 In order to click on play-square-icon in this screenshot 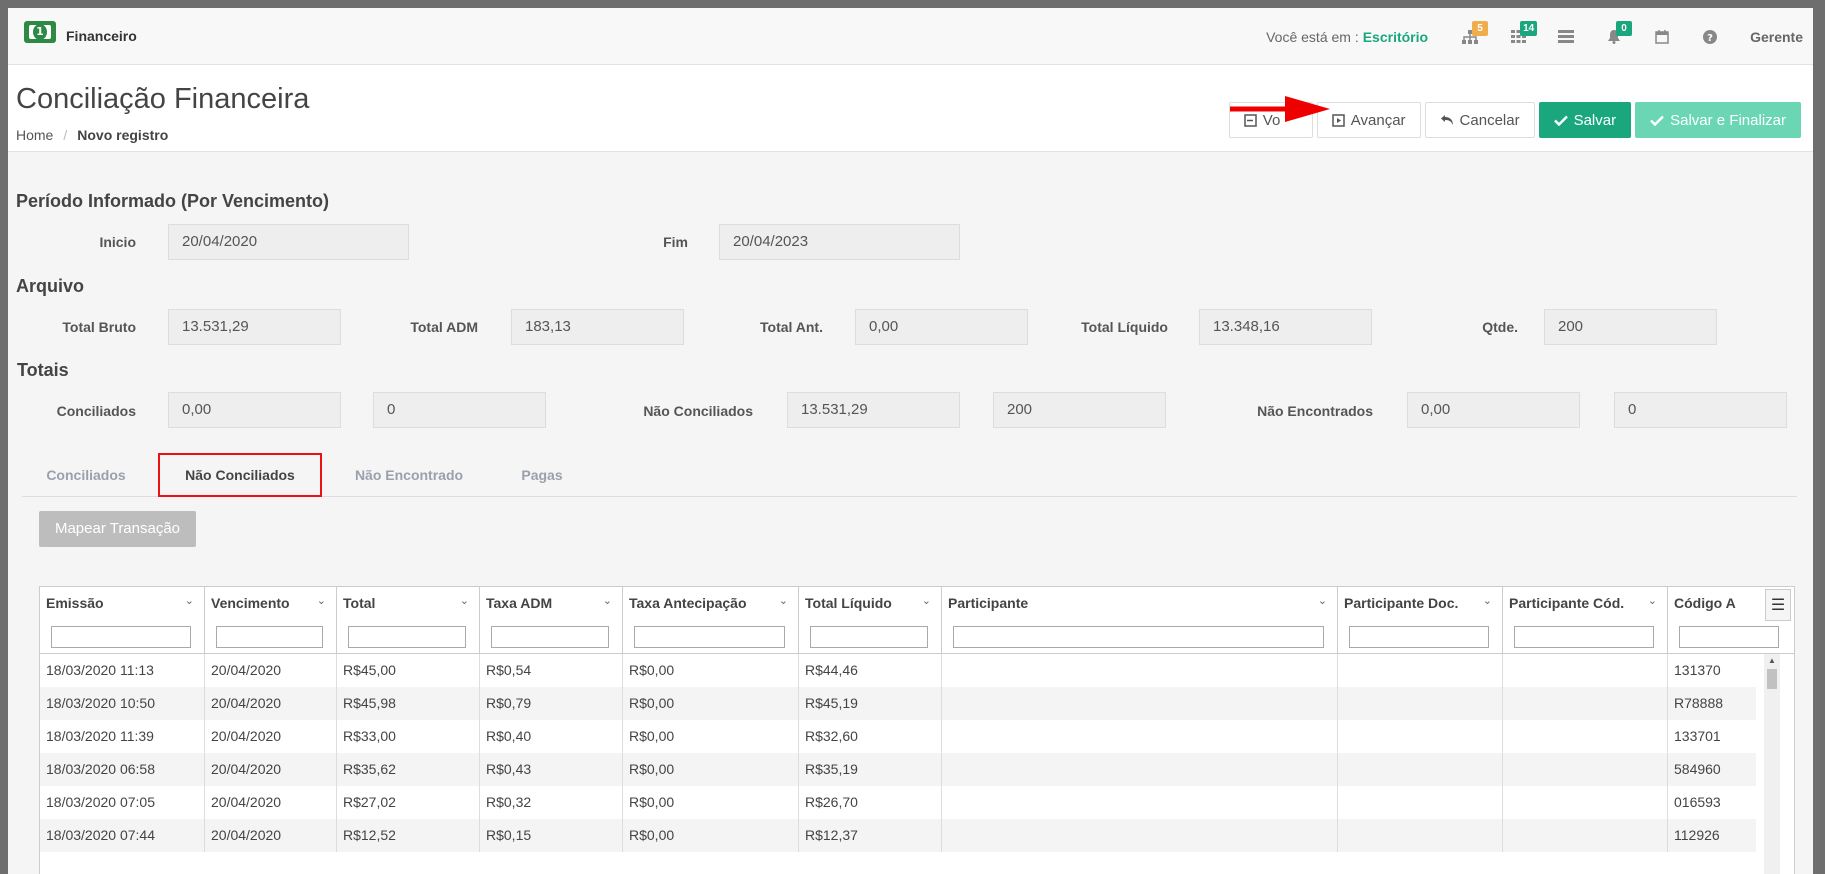, I will do `click(1338, 120)`.